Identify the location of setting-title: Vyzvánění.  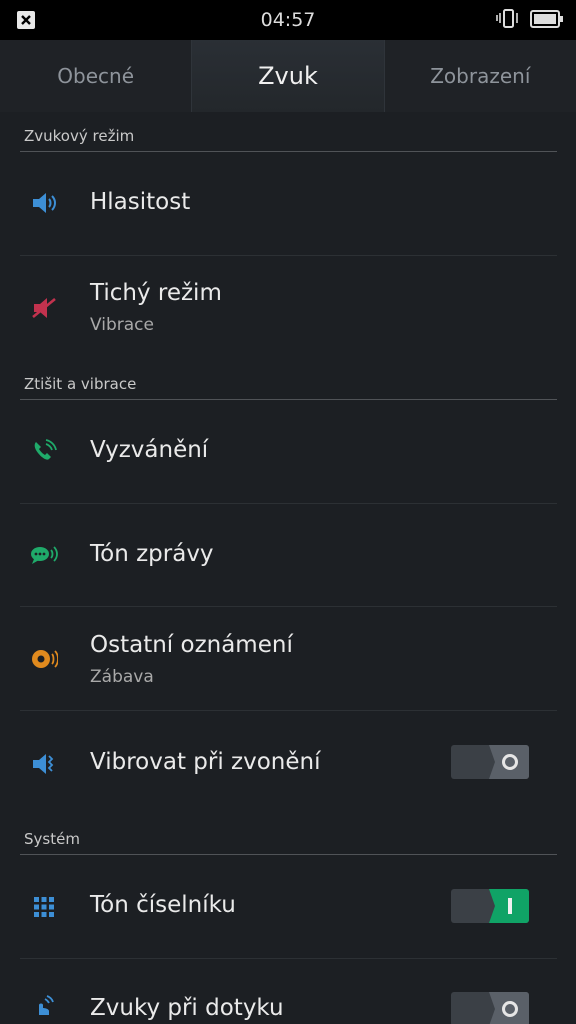
(149, 450).